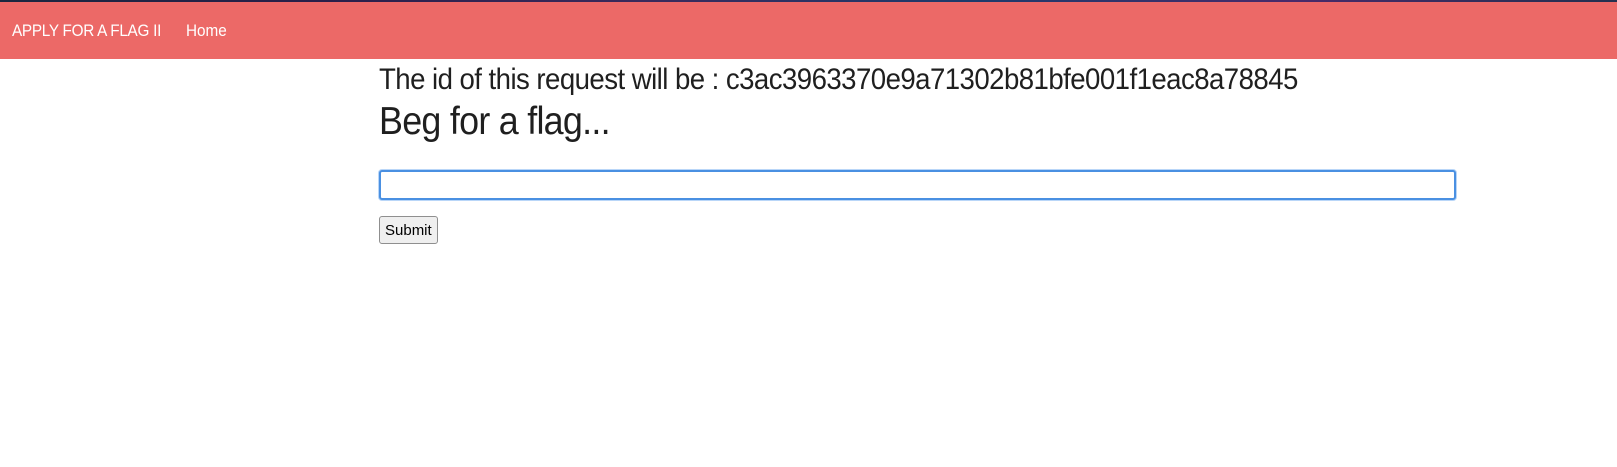 The width and height of the screenshot is (1617, 467). Describe the element at coordinates (408, 230) in the screenshot. I see `submit-button: Submit` at that location.